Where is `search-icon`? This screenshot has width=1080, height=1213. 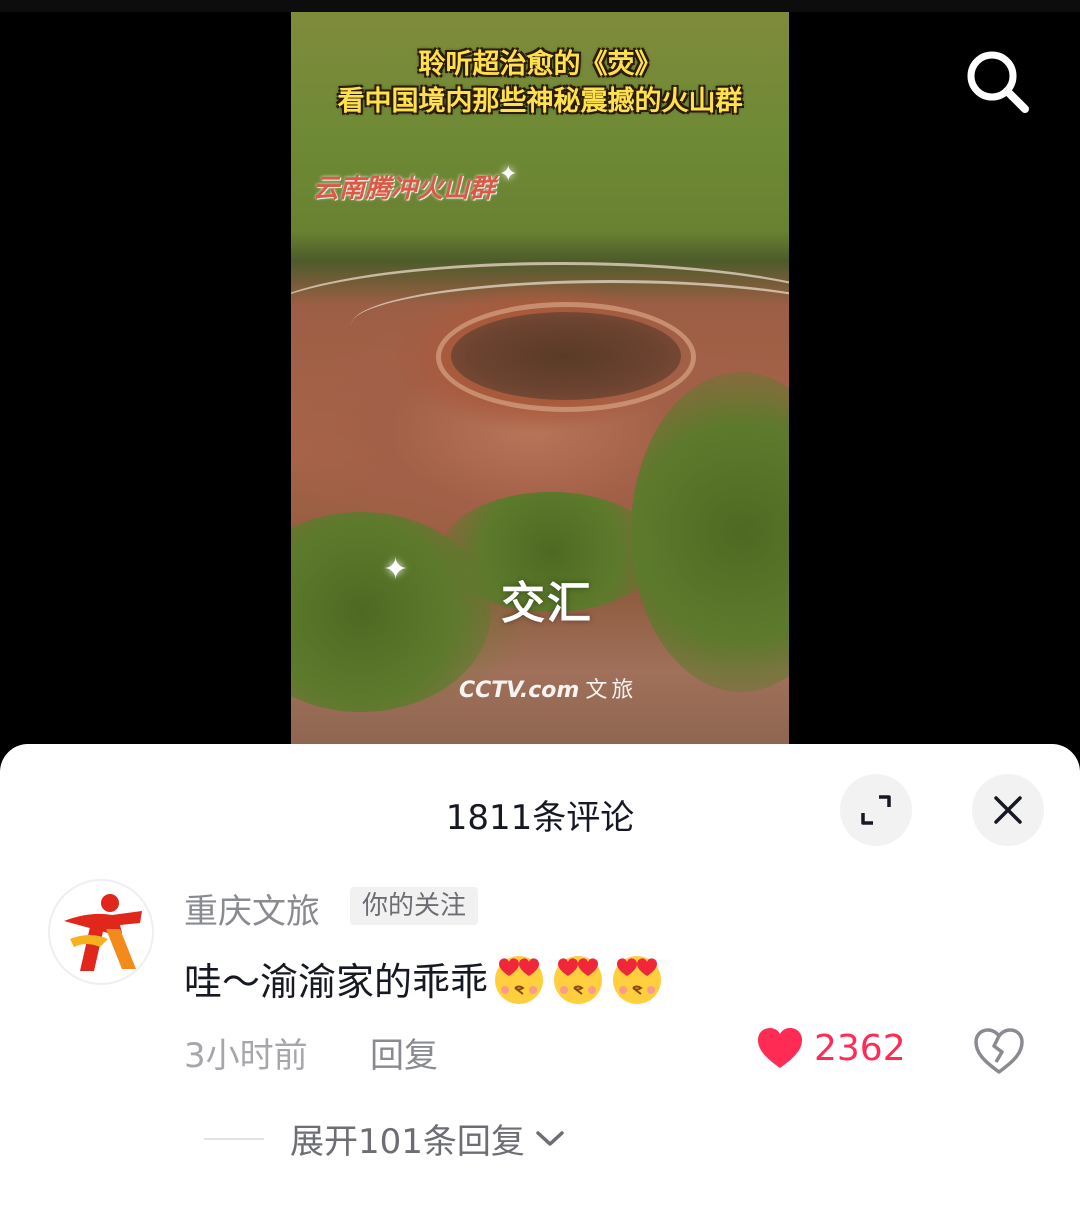 search-icon is located at coordinates (998, 82).